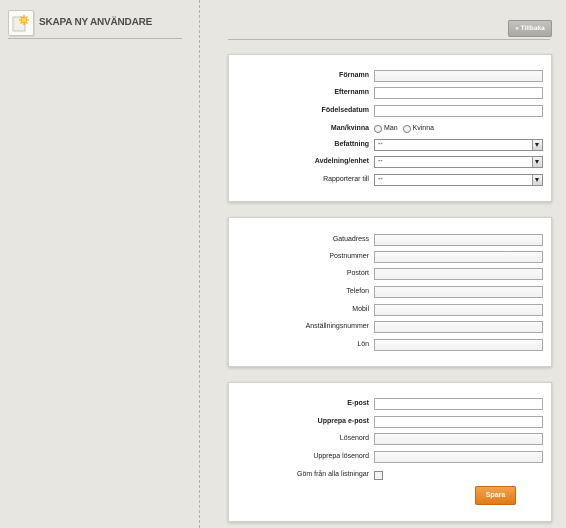  I want to click on birthdate-row: Födelsedatum, so click(390, 111).